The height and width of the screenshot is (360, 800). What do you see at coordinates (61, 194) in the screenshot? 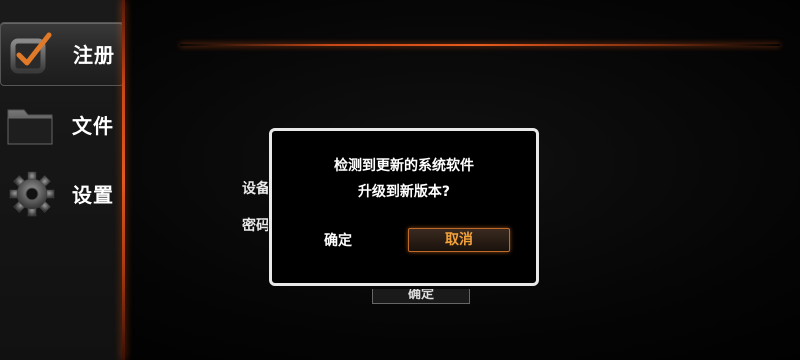
I see `sidebar-item-settings: 设置` at bounding box center [61, 194].